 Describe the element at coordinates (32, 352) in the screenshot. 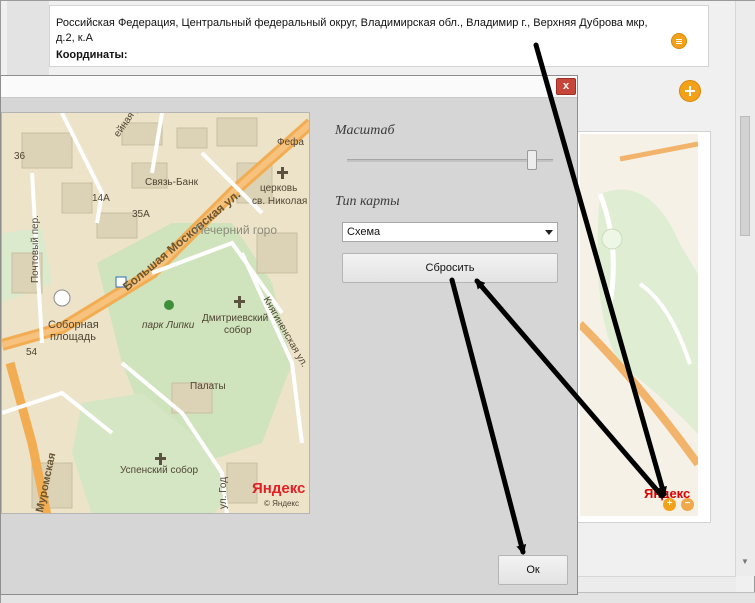

I see `map-label: 54` at that location.